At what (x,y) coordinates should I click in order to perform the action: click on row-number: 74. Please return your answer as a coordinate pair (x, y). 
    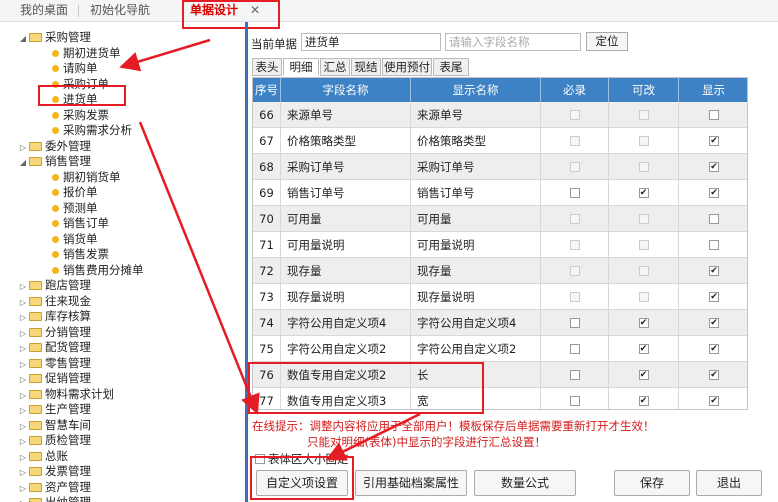
    Looking at the image, I should click on (267, 323).